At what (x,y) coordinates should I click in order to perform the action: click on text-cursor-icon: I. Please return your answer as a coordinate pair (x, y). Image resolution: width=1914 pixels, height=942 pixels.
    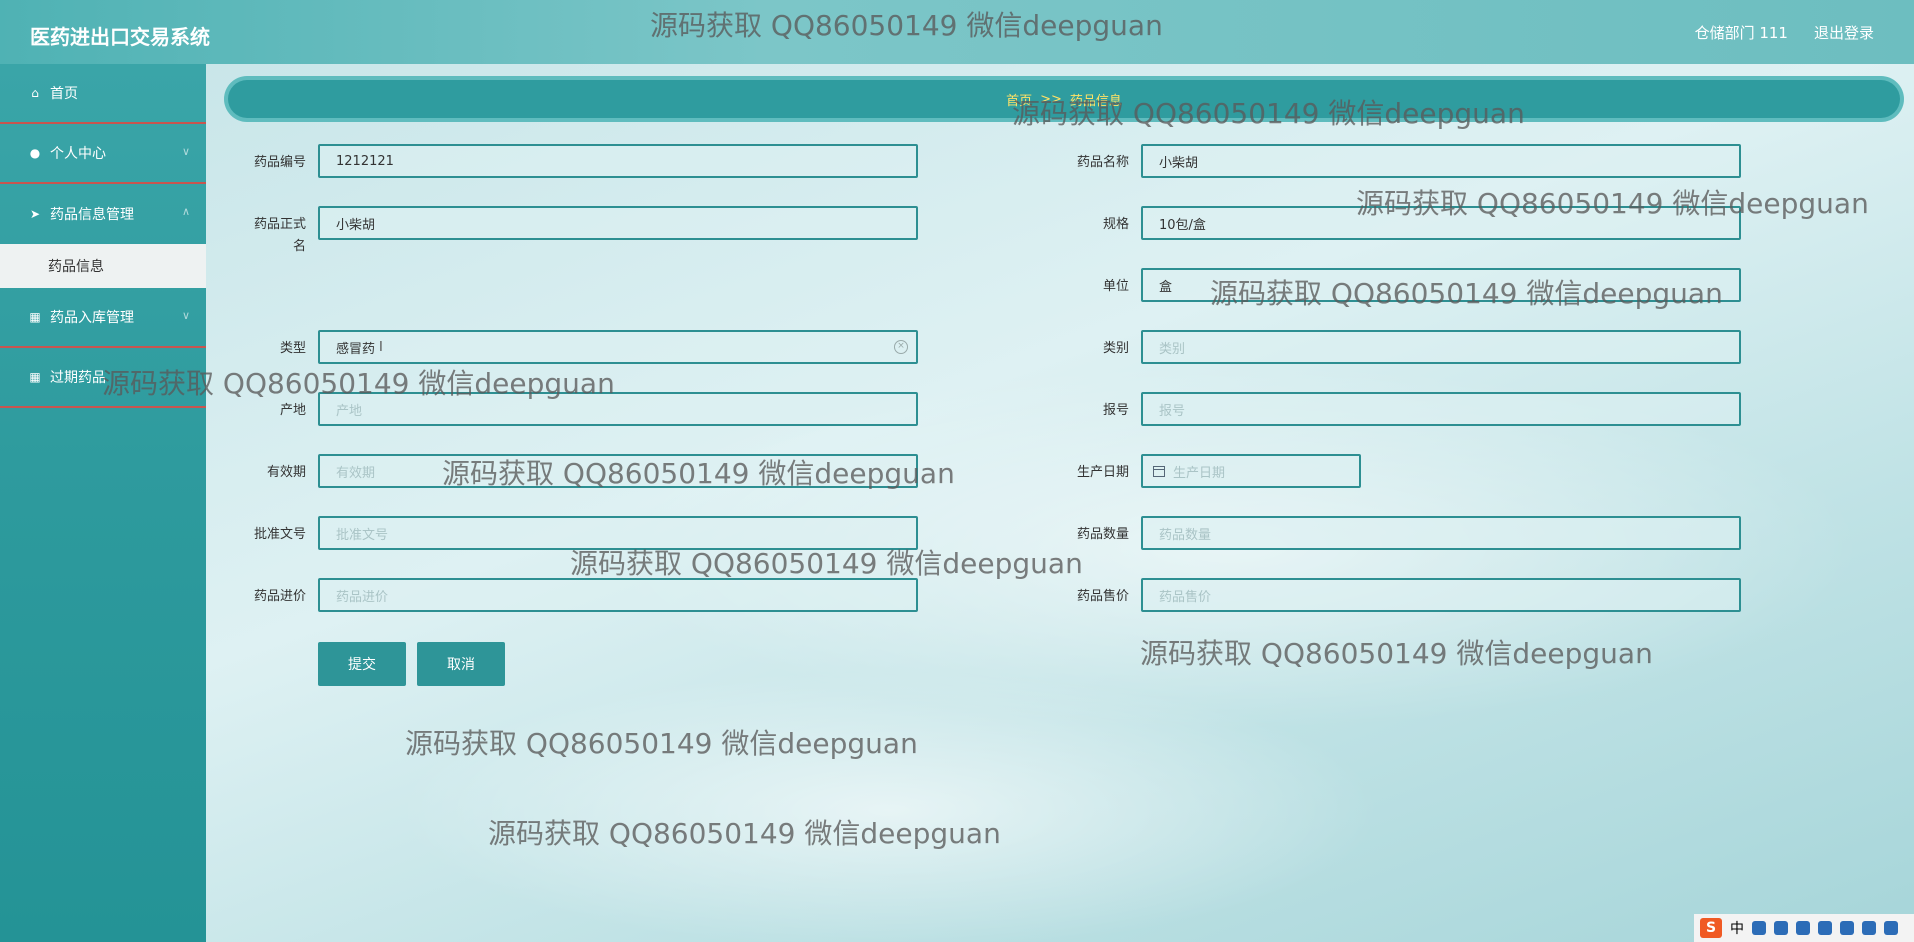
    Looking at the image, I should click on (381, 347).